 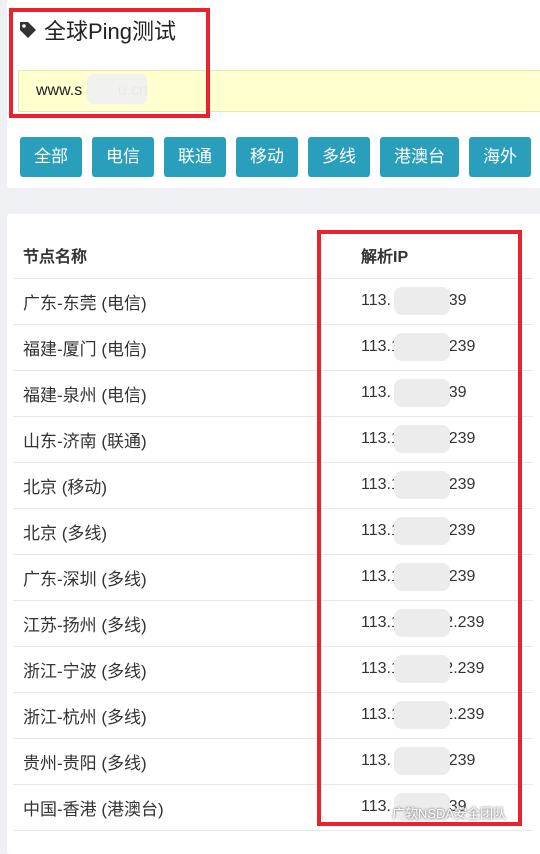 I want to click on filter-telecom-button: 电信, so click(x=123, y=157).